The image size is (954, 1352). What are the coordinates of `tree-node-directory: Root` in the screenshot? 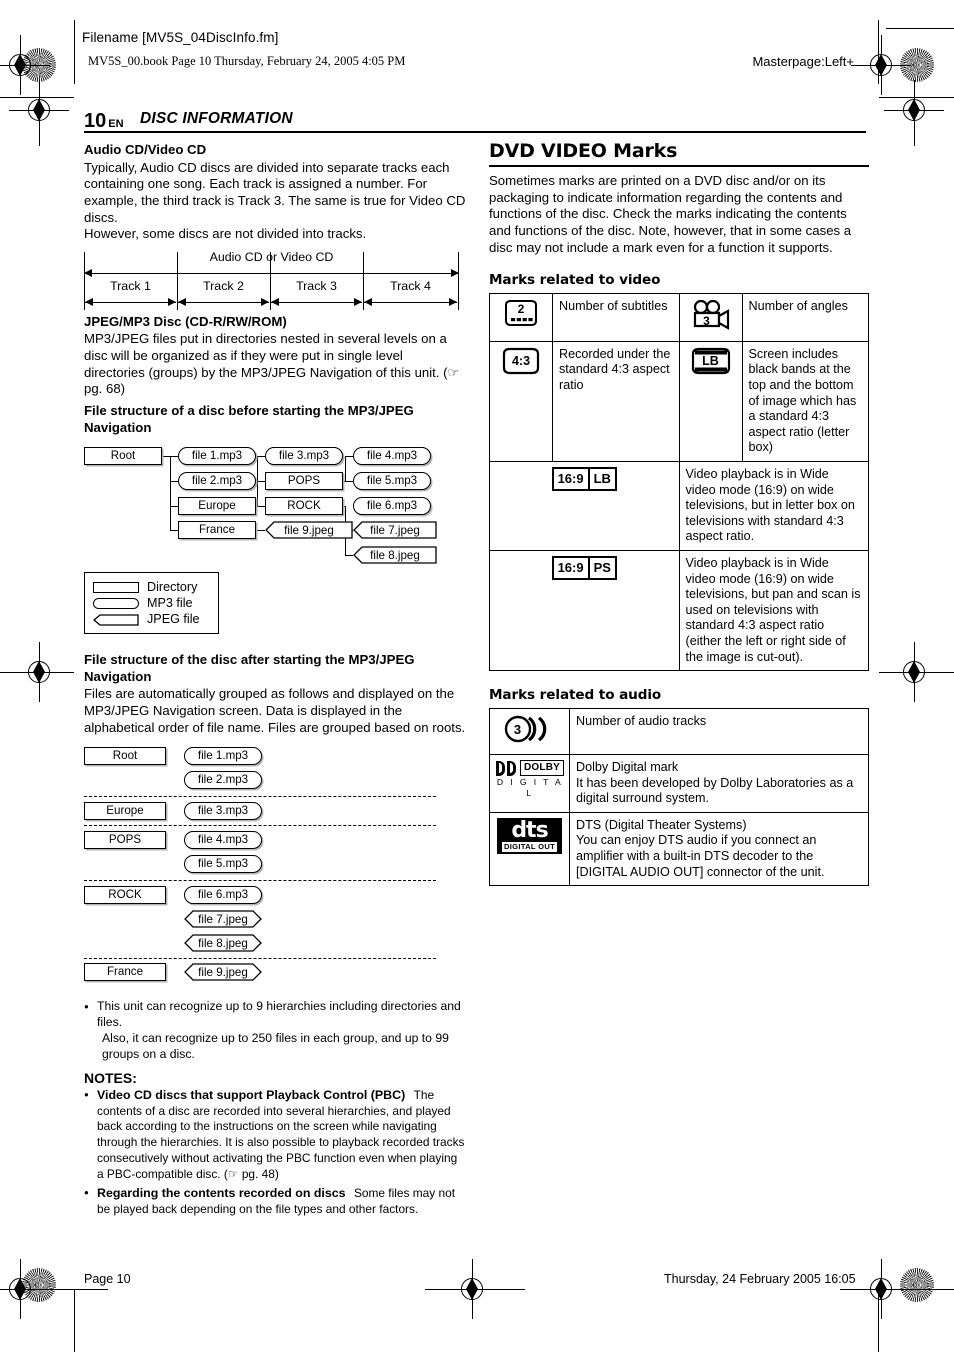 It's located at (123, 456).